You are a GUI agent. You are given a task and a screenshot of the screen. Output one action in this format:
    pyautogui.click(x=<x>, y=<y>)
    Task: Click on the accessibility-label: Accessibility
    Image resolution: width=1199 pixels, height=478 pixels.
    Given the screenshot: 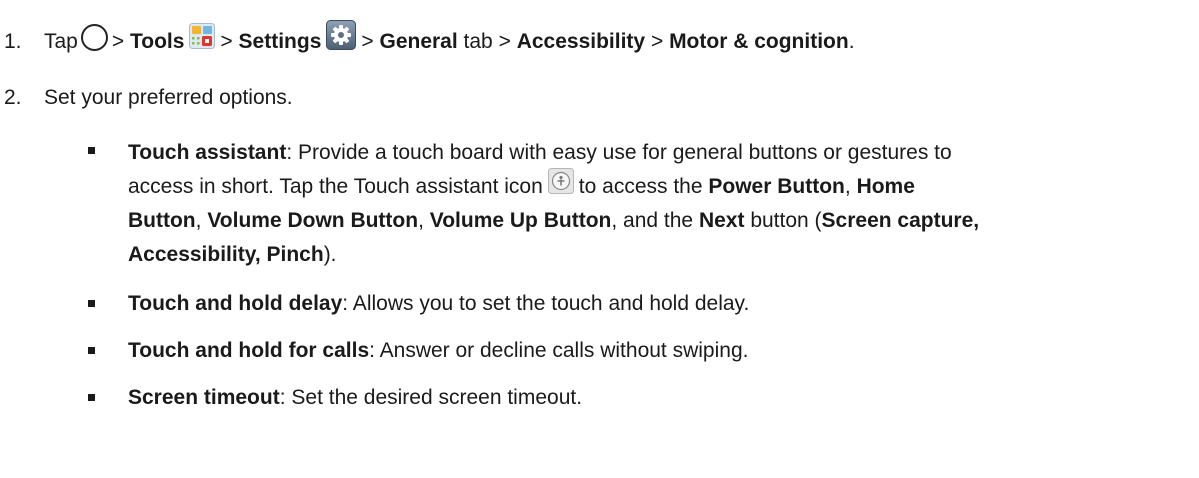 What is the action you would take?
    pyautogui.click(x=581, y=41)
    